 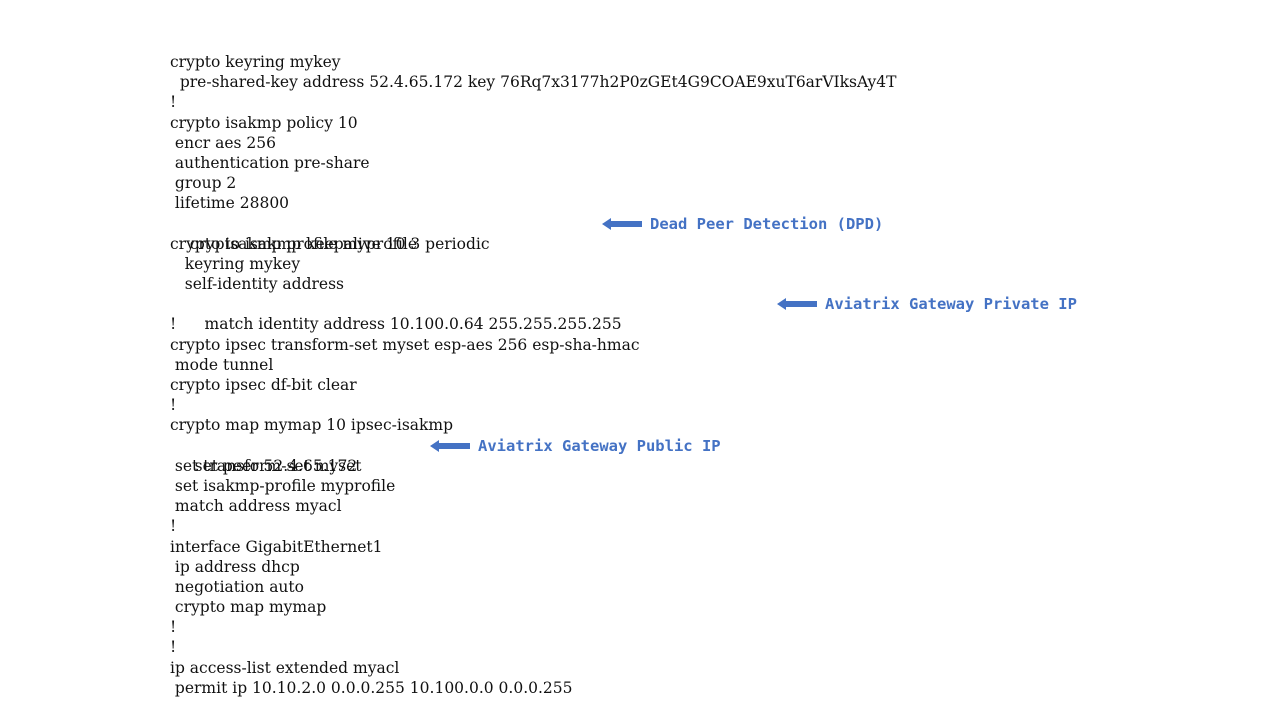 What do you see at coordinates (533, 143) in the screenshot?
I see `config-line: encr aes 256` at bounding box center [533, 143].